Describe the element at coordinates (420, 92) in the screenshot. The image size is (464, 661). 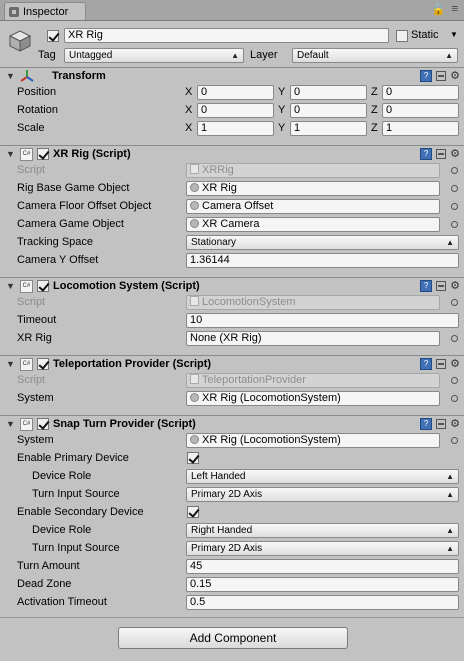
I see `position-z-input: 0` at that location.